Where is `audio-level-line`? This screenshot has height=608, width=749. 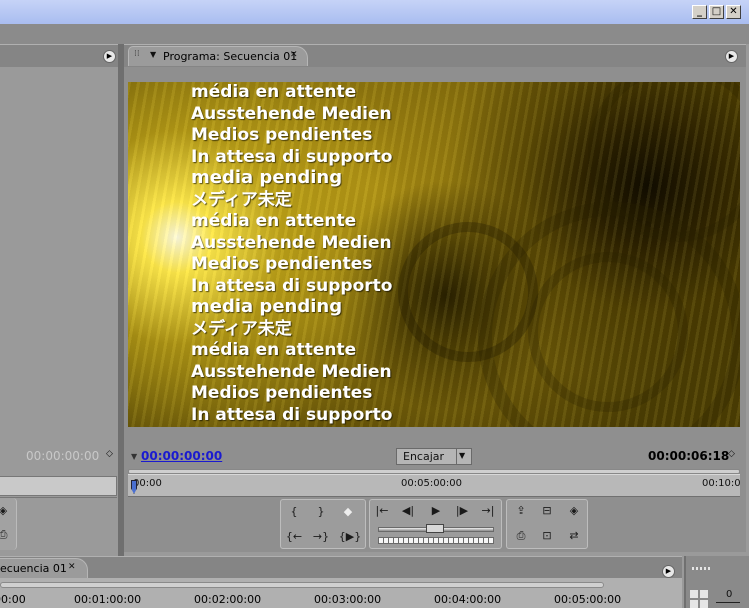 audio-level-line is located at coordinates (728, 602).